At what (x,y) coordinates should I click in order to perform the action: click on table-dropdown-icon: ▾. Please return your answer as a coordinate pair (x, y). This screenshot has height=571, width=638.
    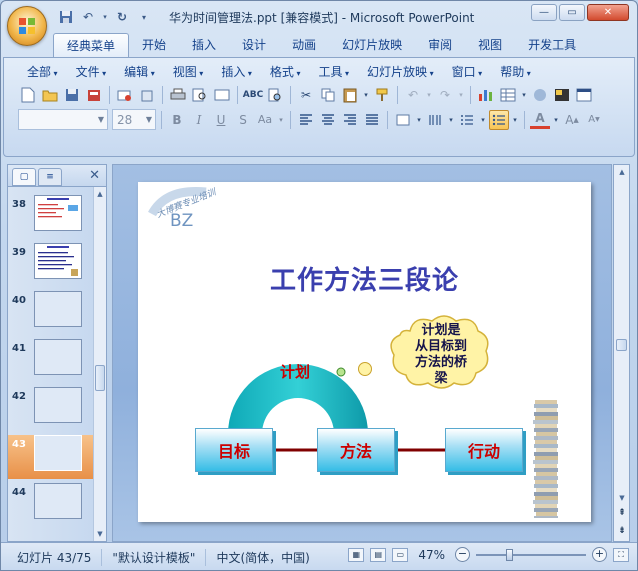
    Looking at the image, I should click on (524, 95).